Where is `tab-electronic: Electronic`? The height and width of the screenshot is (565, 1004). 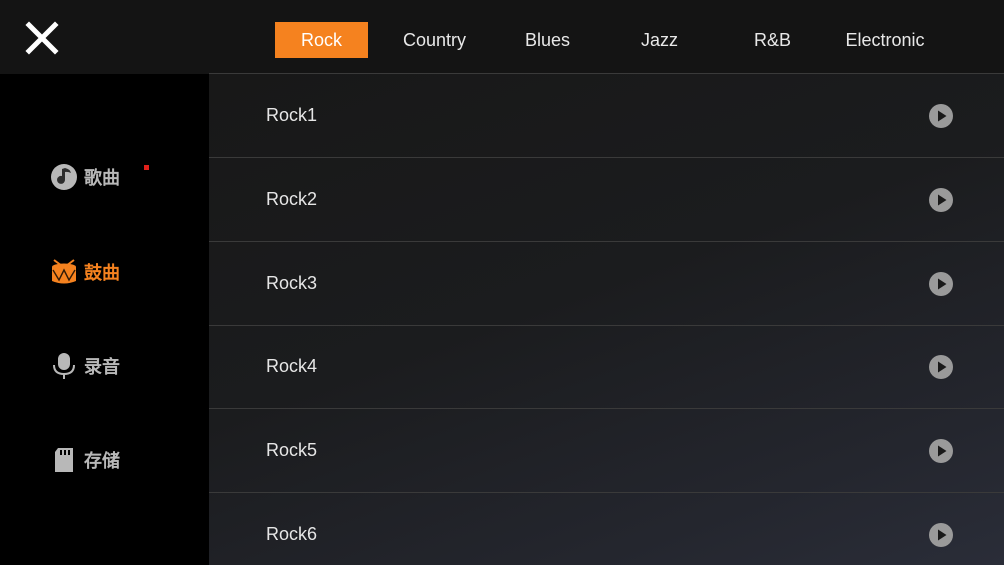 tab-electronic: Electronic is located at coordinates (885, 40).